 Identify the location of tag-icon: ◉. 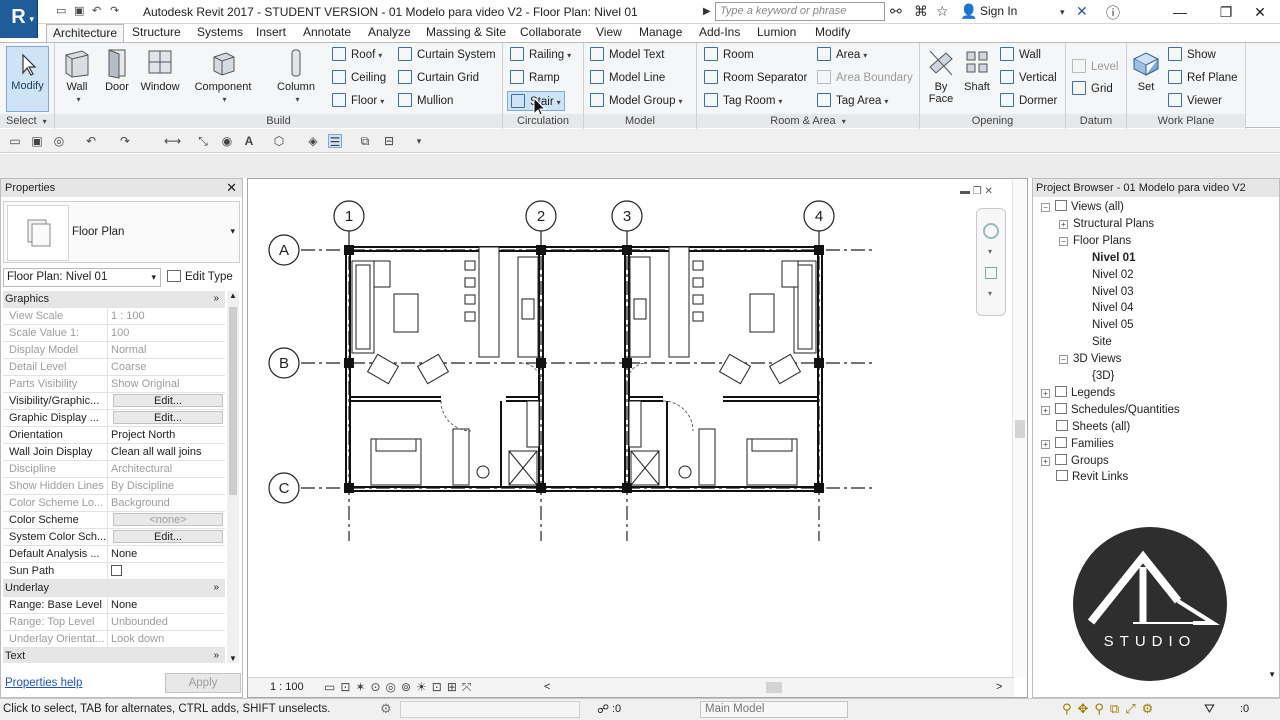
(227, 141).